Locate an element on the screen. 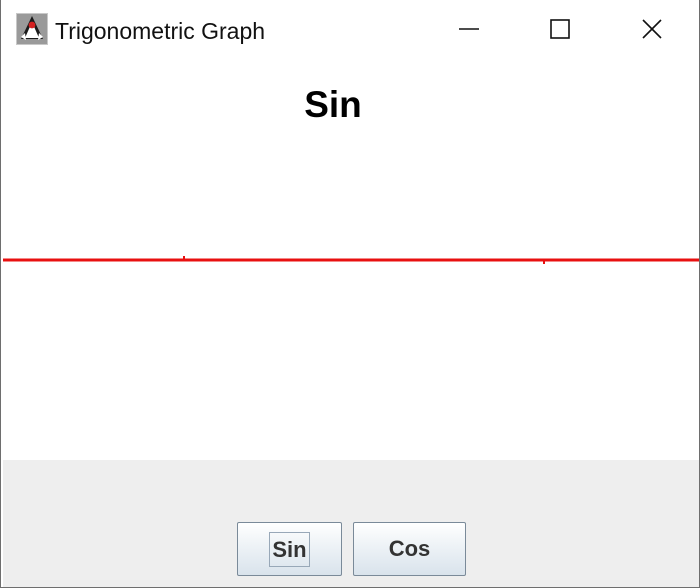 Image resolution: width=700 pixels, height=588 pixels. maximize-button is located at coordinates (560, 29).